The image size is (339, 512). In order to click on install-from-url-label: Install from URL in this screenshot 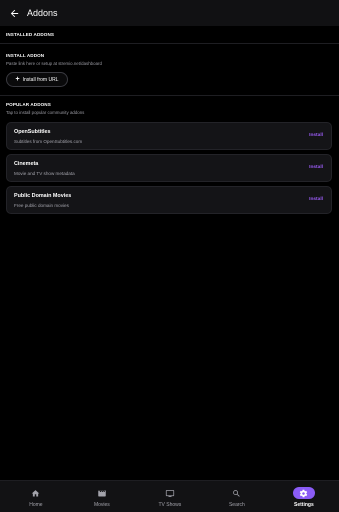, I will do `click(40, 79)`.